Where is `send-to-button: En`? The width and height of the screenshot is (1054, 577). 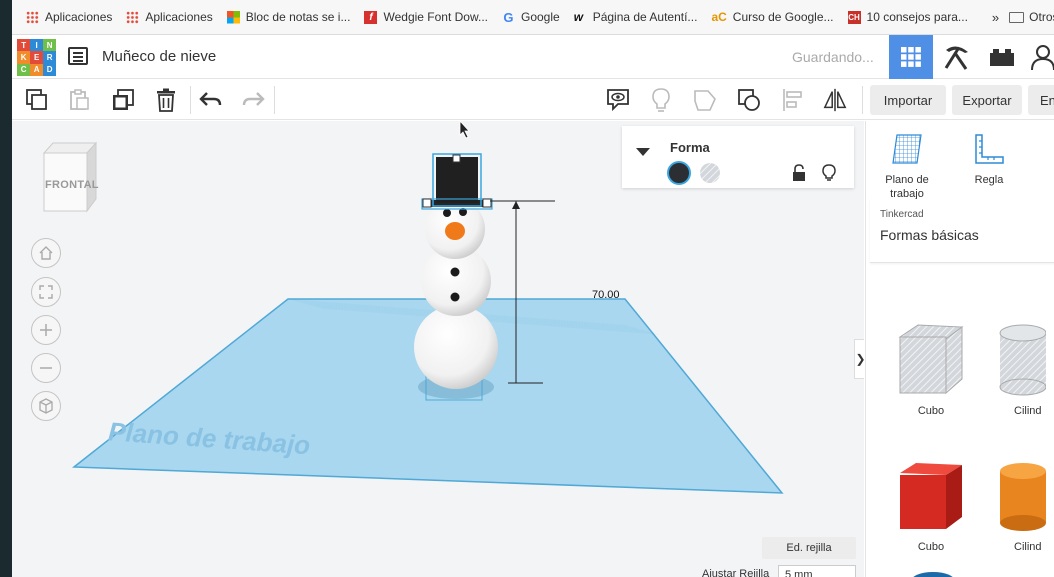 send-to-button: En is located at coordinates (1041, 100).